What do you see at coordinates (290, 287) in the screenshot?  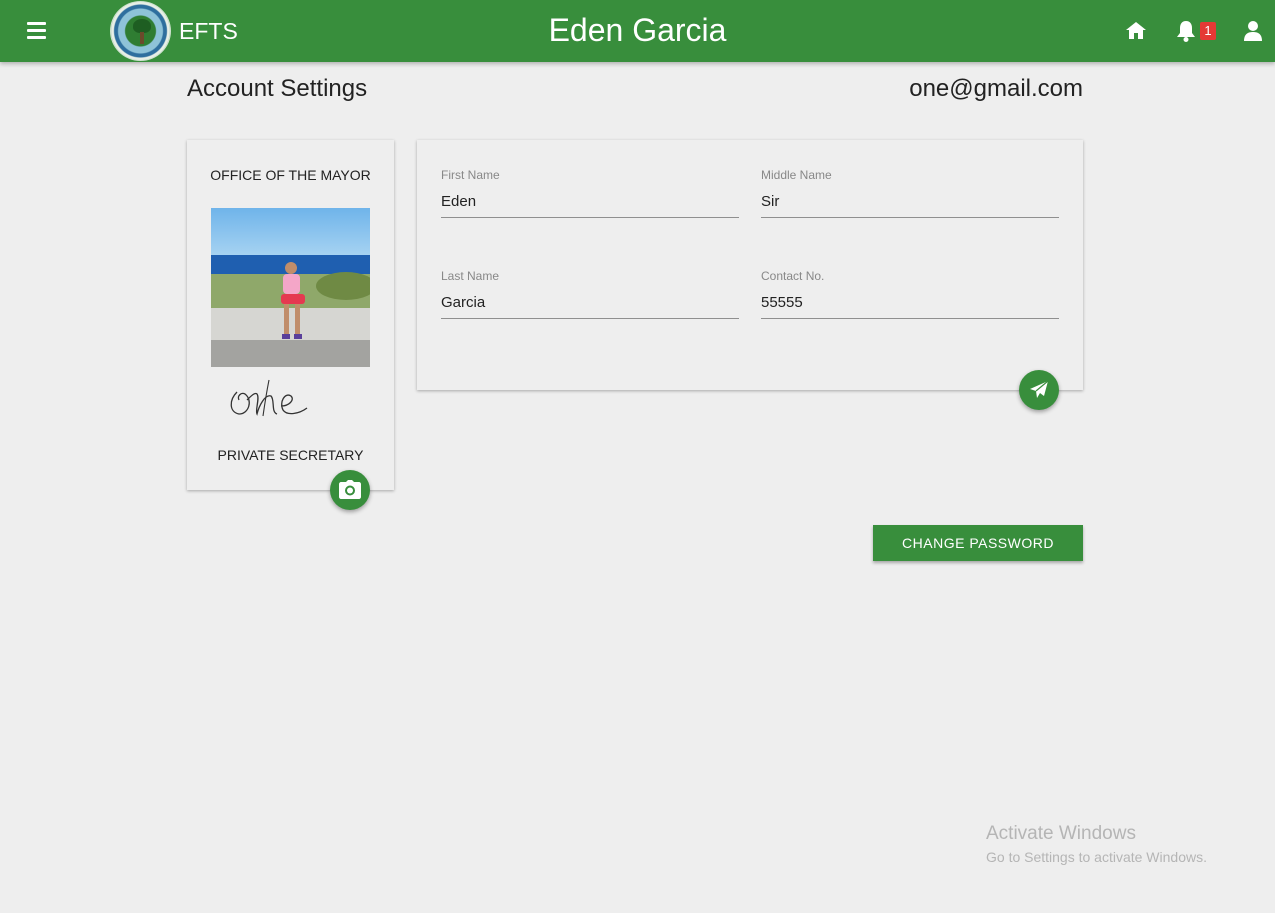 I see `profile-photo` at bounding box center [290, 287].